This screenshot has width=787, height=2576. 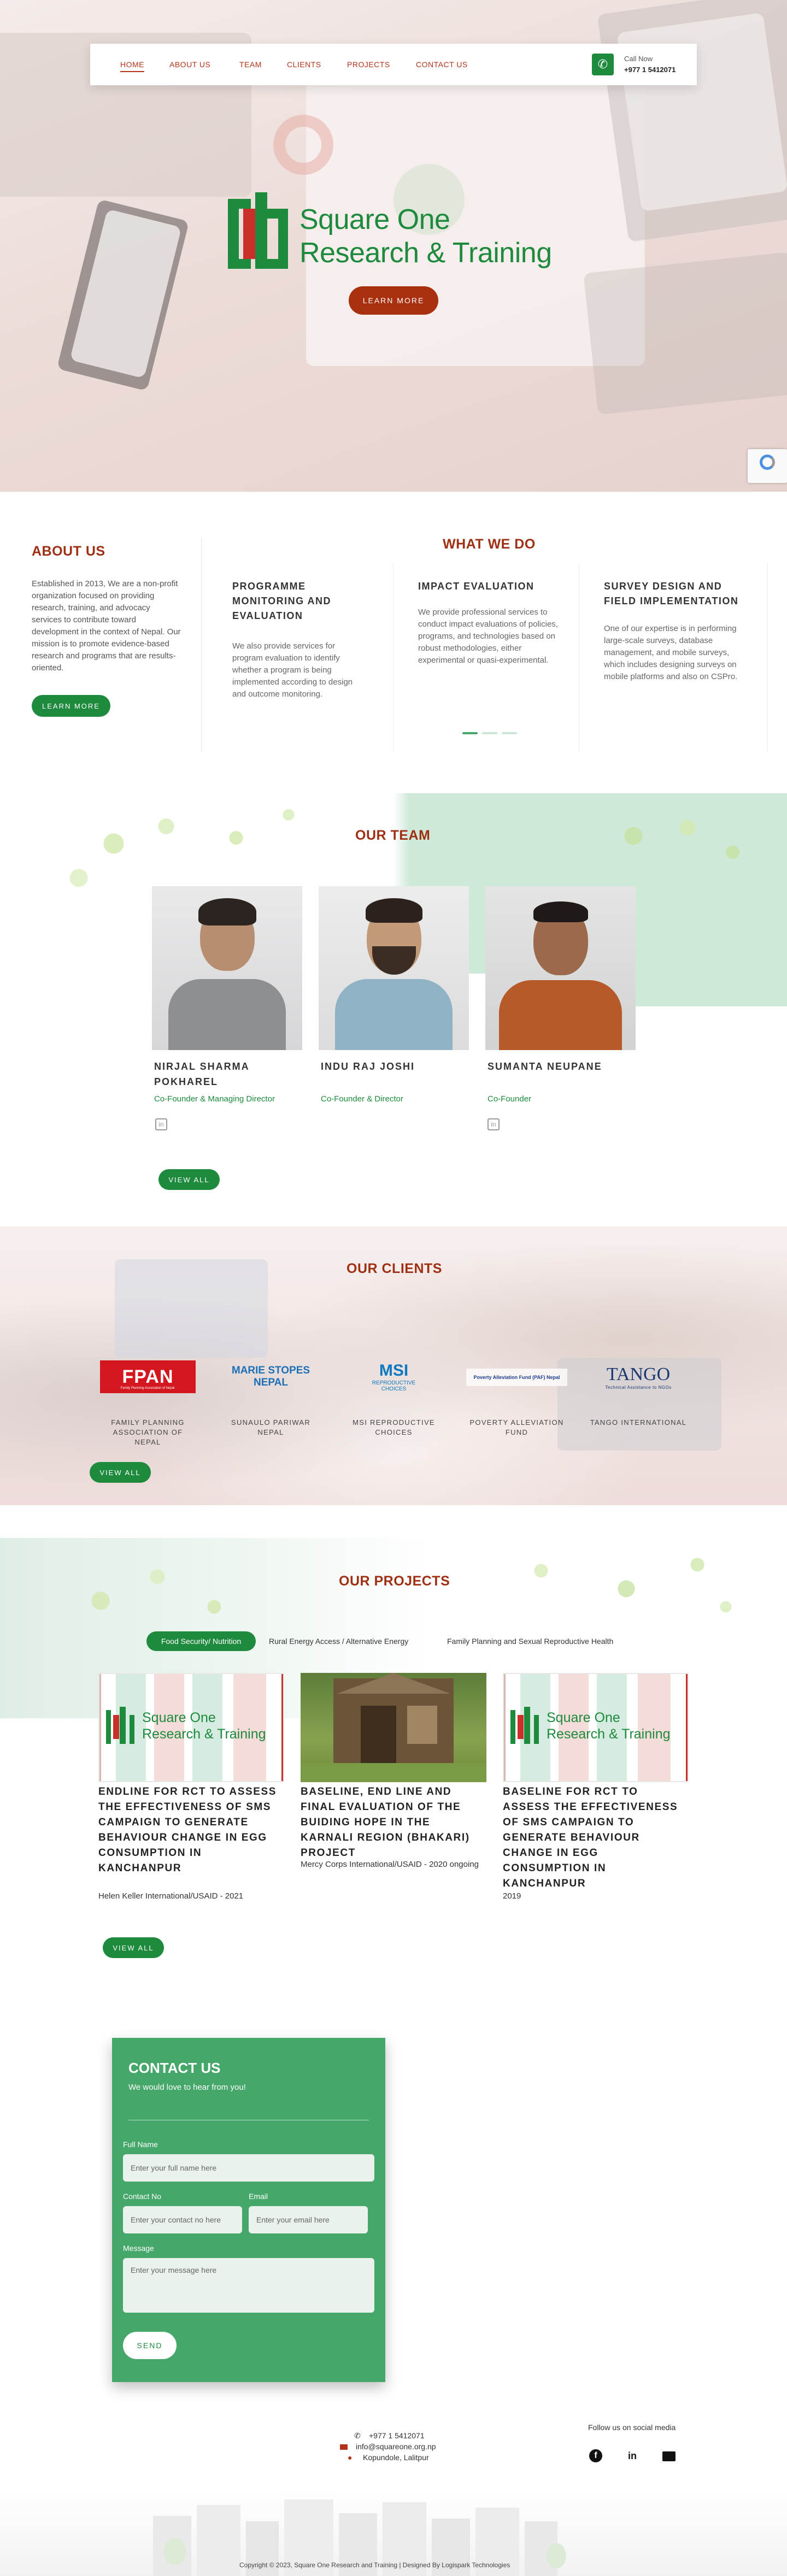 What do you see at coordinates (669, 2456) in the screenshot?
I see `mail-icon` at bounding box center [669, 2456].